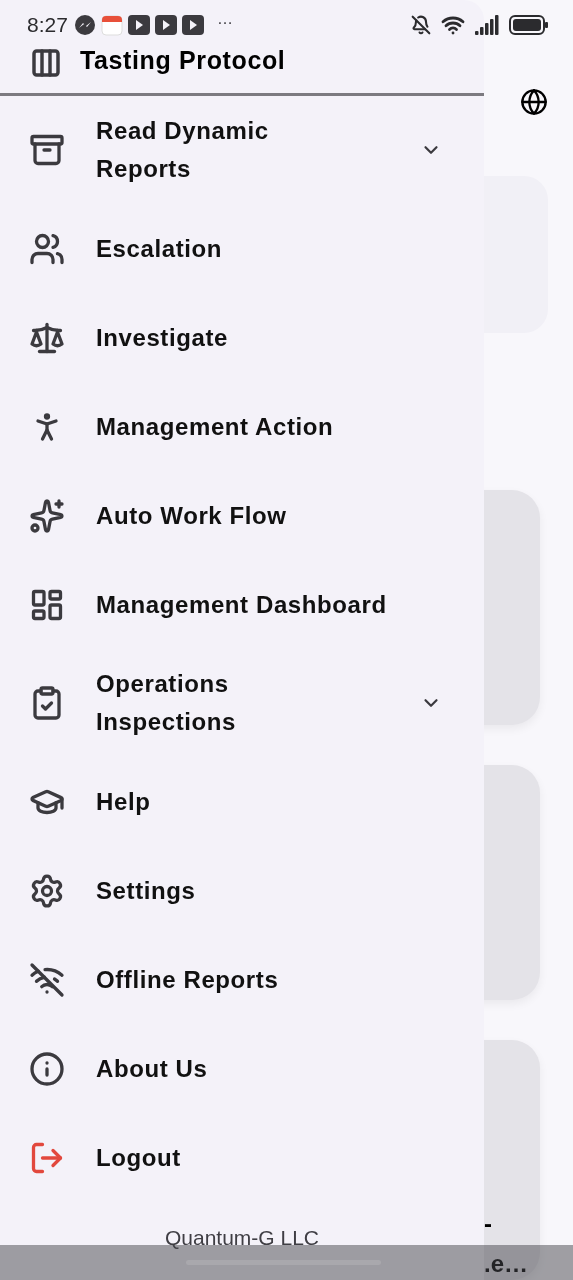 The width and height of the screenshot is (573, 1280). I want to click on menu-item-label: Escalation, so click(159, 248).